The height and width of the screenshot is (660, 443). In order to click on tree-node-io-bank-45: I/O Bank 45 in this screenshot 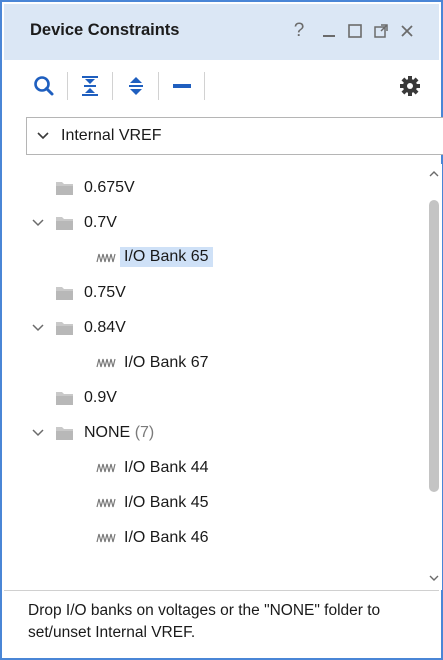, I will do `click(226, 503)`.